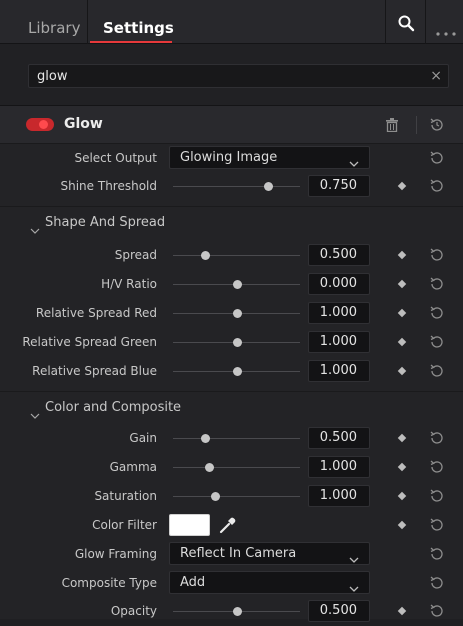  Describe the element at coordinates (339, 284) in the screenshot. I see `param-value: 0.000` at that location.